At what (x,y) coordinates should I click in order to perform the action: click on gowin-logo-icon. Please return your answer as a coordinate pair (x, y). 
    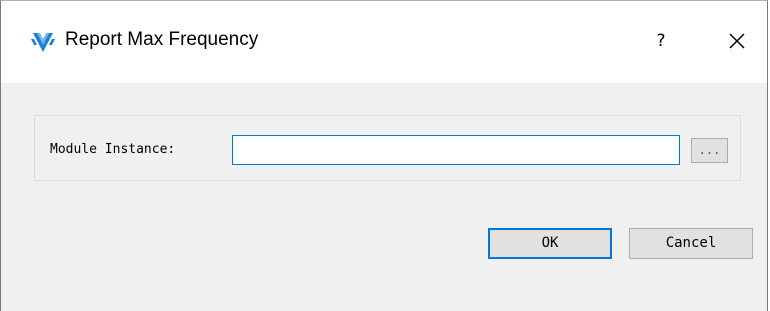
    Looking at the image, I should click on (43, 42).